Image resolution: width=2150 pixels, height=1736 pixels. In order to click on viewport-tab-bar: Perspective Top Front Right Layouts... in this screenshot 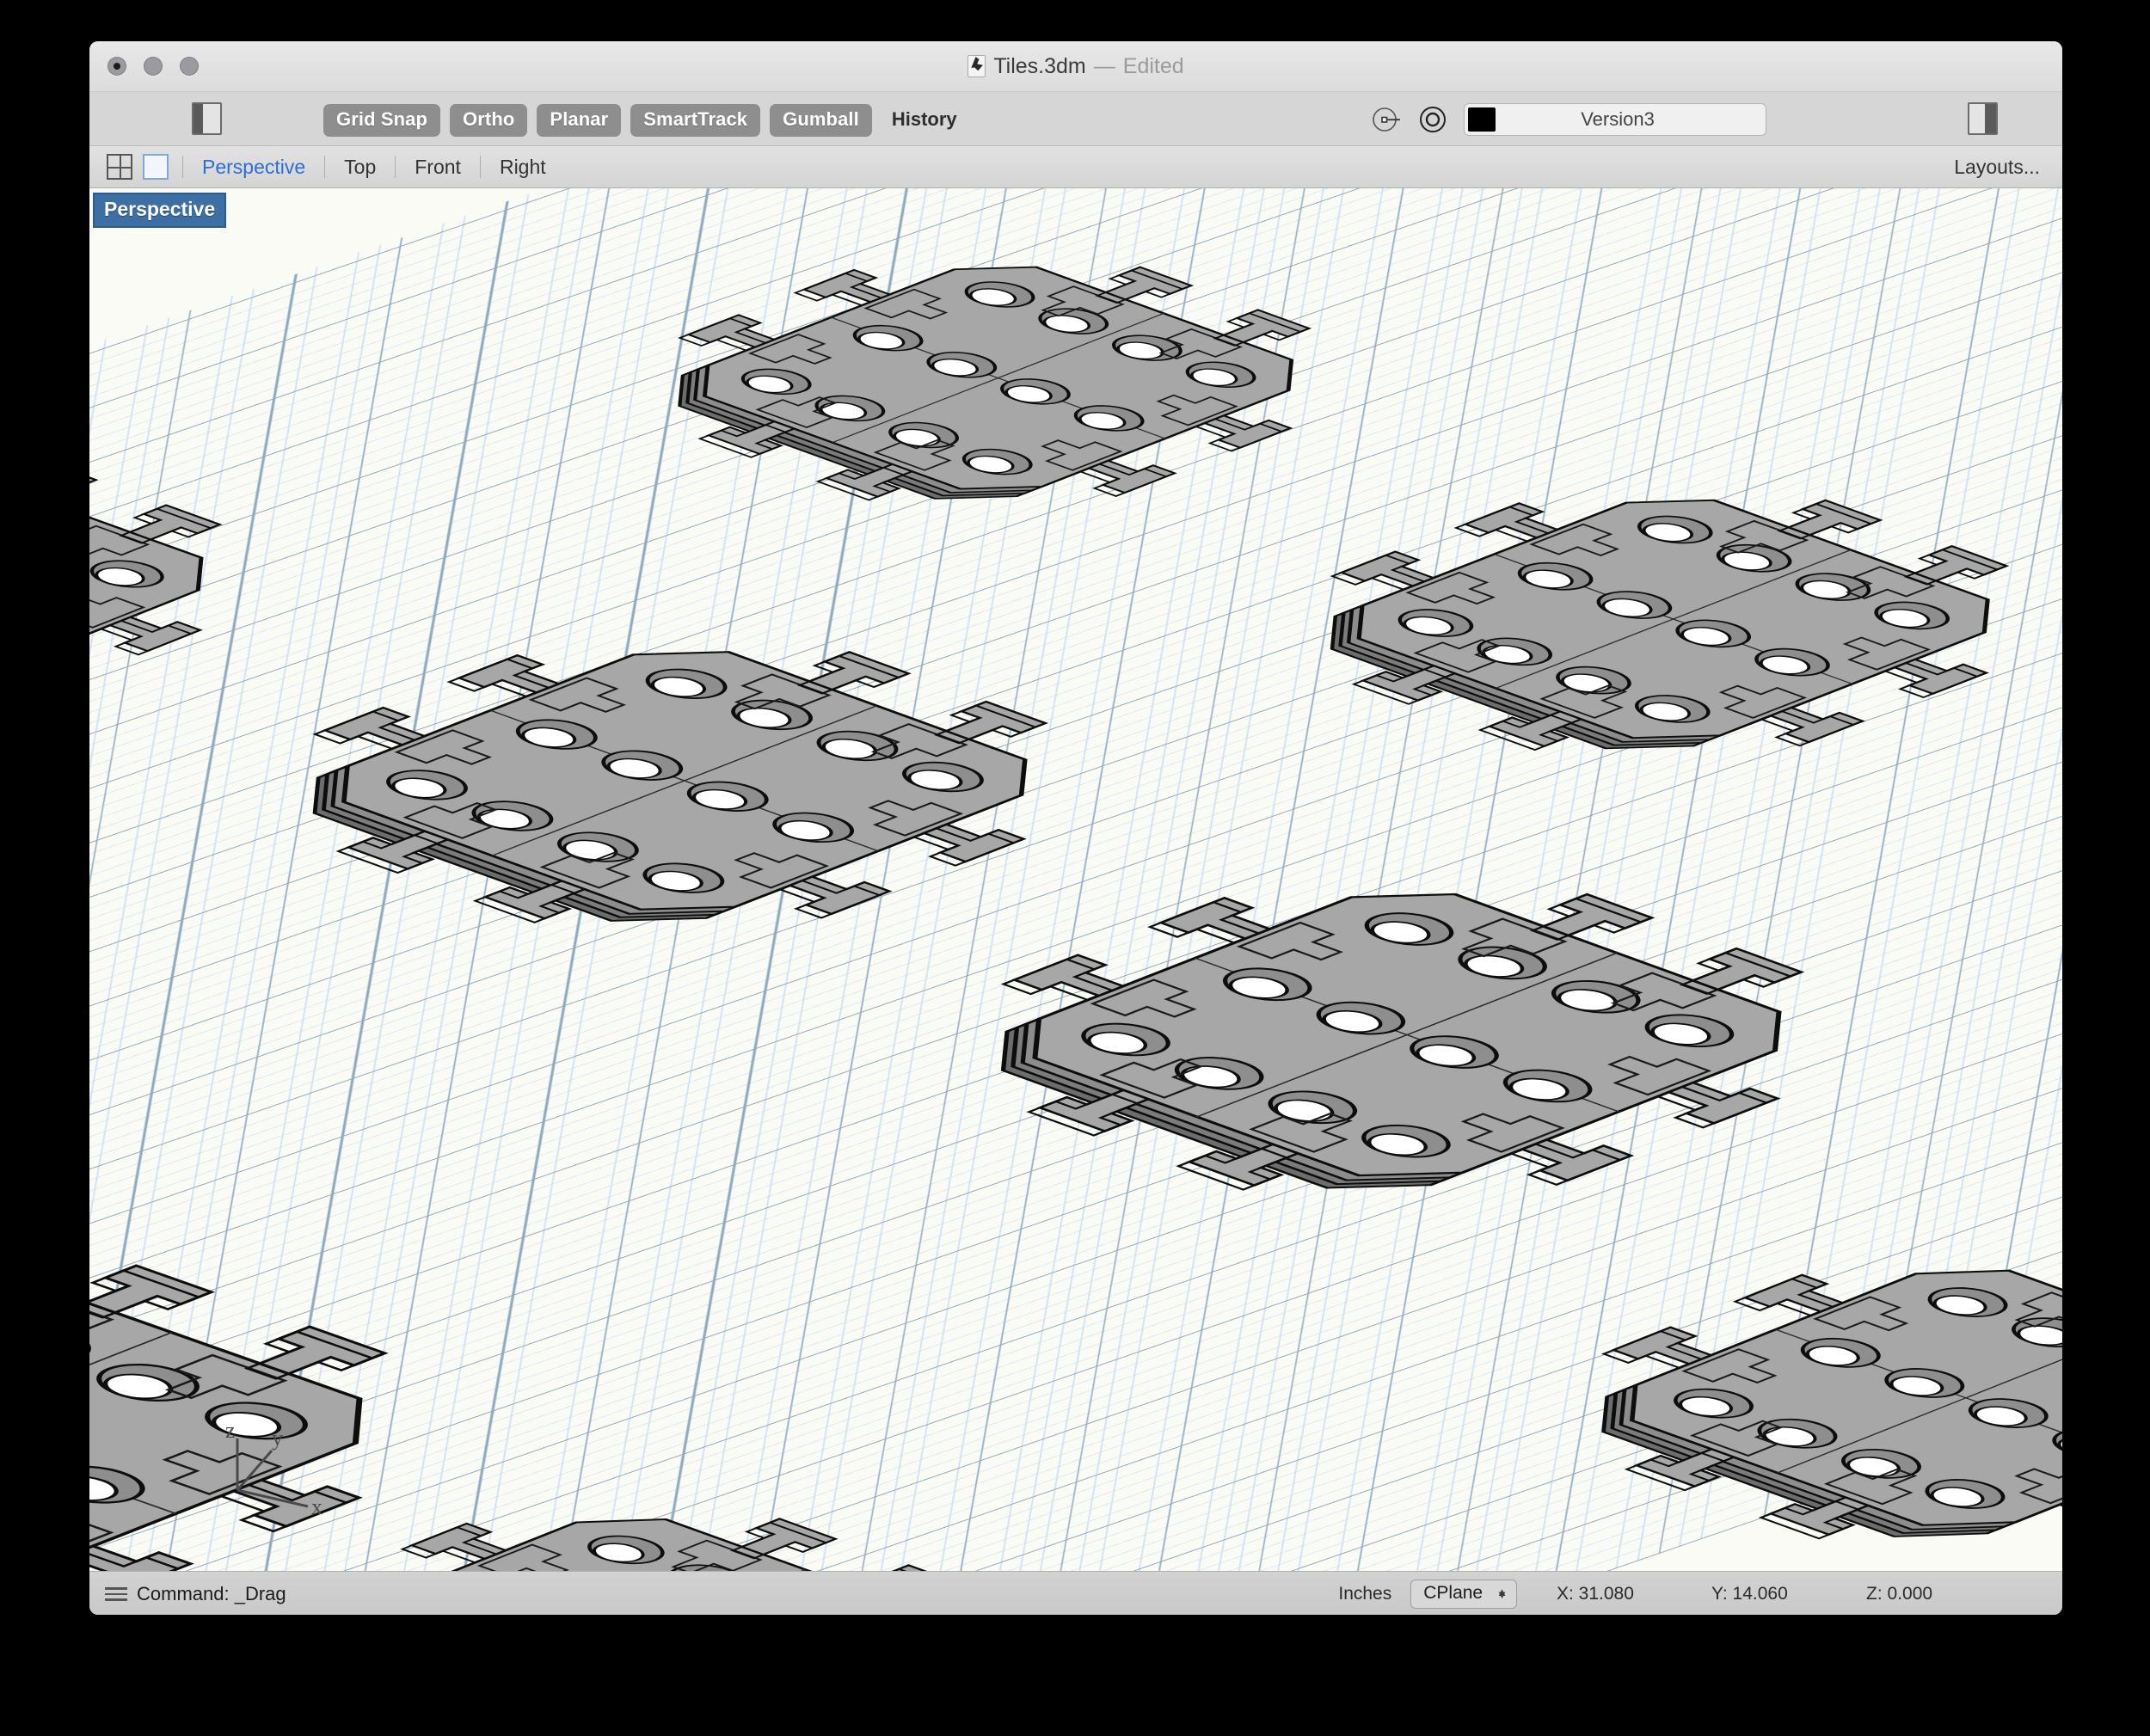, I will do `click(1075, 167)`.